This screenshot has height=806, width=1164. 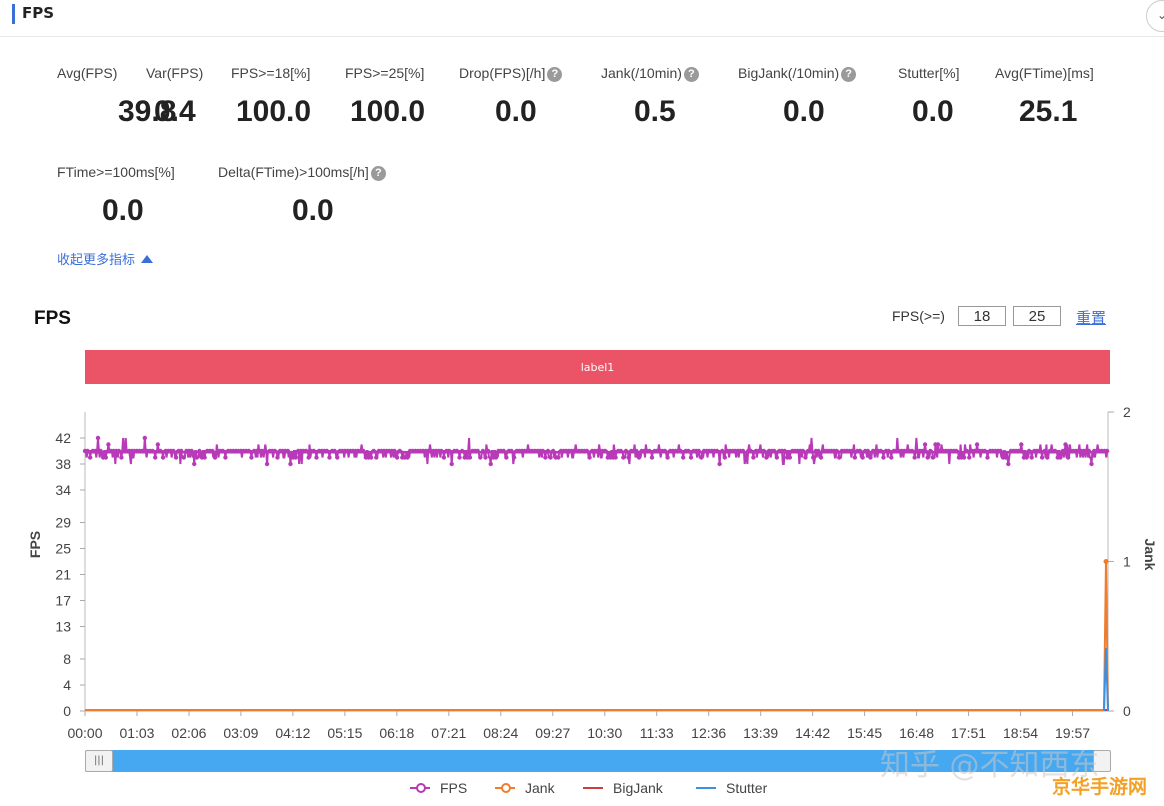 I want to click on x-tick-label: 02:06, so click(x=188, y=733).